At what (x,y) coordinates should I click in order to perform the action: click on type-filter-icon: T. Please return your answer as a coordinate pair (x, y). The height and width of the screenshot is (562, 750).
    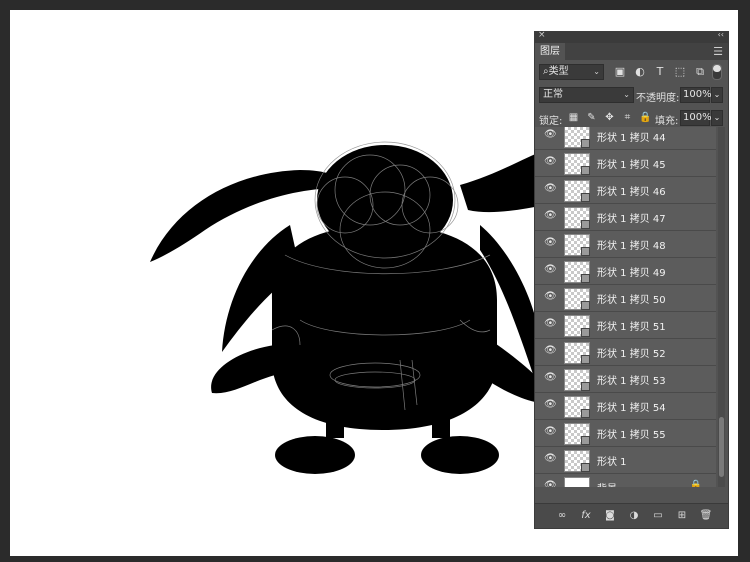
    Looking at the image, I should click on (660, 72).